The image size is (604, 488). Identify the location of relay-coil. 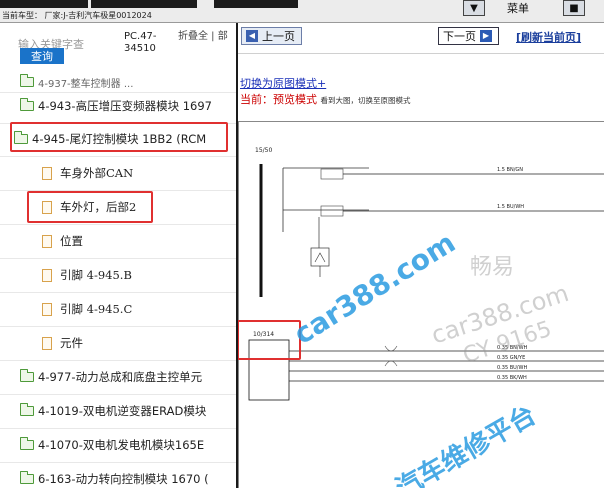
(320, 257).